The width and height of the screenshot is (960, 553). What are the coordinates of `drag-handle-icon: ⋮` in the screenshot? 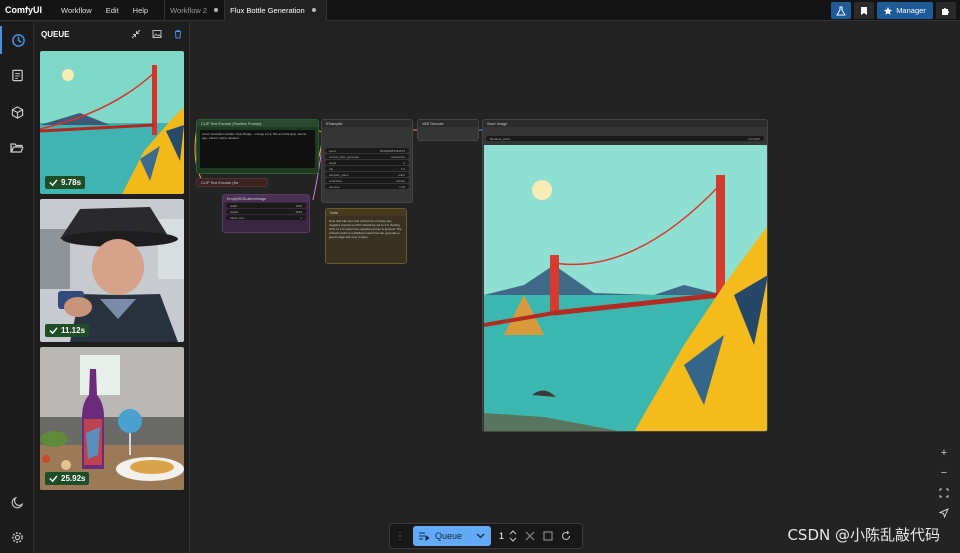 It's located at (400, 536).